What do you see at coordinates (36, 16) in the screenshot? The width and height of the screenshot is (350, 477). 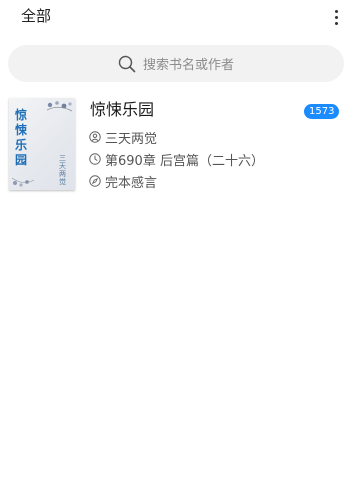 I see `group-title: 全部` at bounding box center [36, 16].